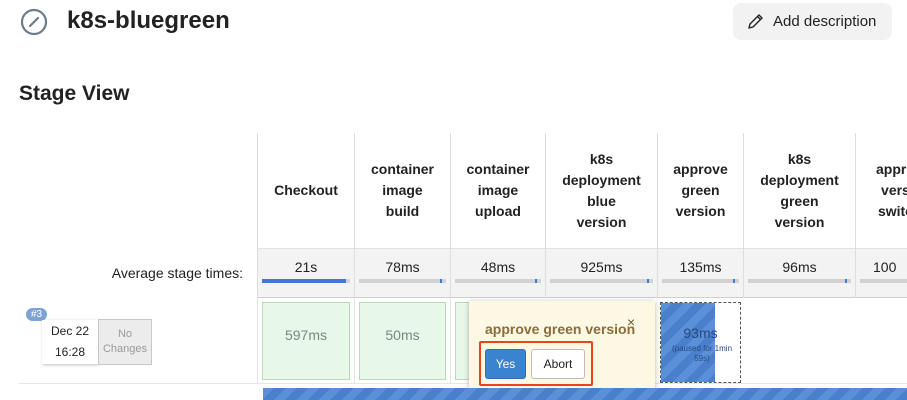  What do you see at coordinates (585, 394) in the screenshot?
I see `next-run-progress-bar` at bounding box center [585, 394].